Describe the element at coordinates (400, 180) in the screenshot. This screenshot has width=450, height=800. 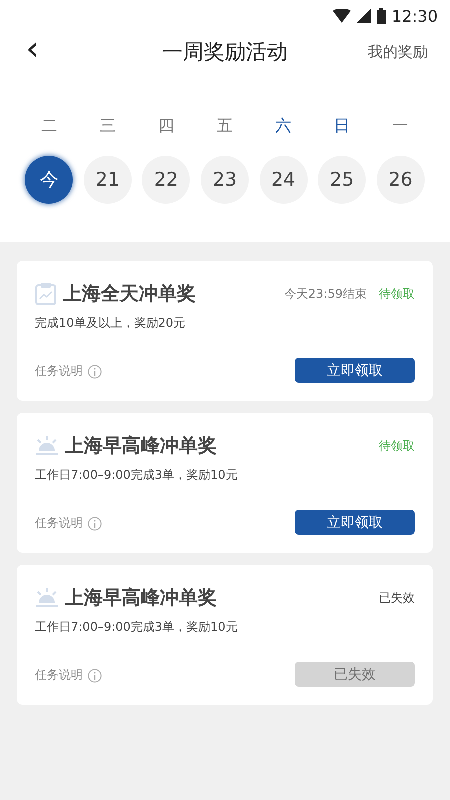
I see `date-button: 26` at that location.